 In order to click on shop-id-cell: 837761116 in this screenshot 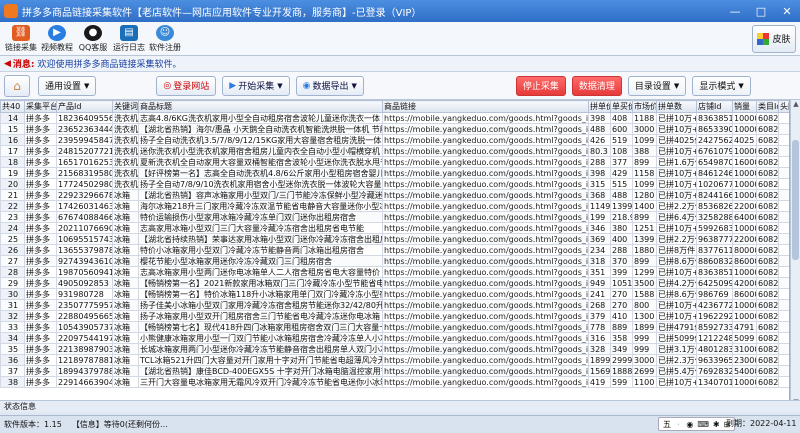, I will do `click(714, 250)`.